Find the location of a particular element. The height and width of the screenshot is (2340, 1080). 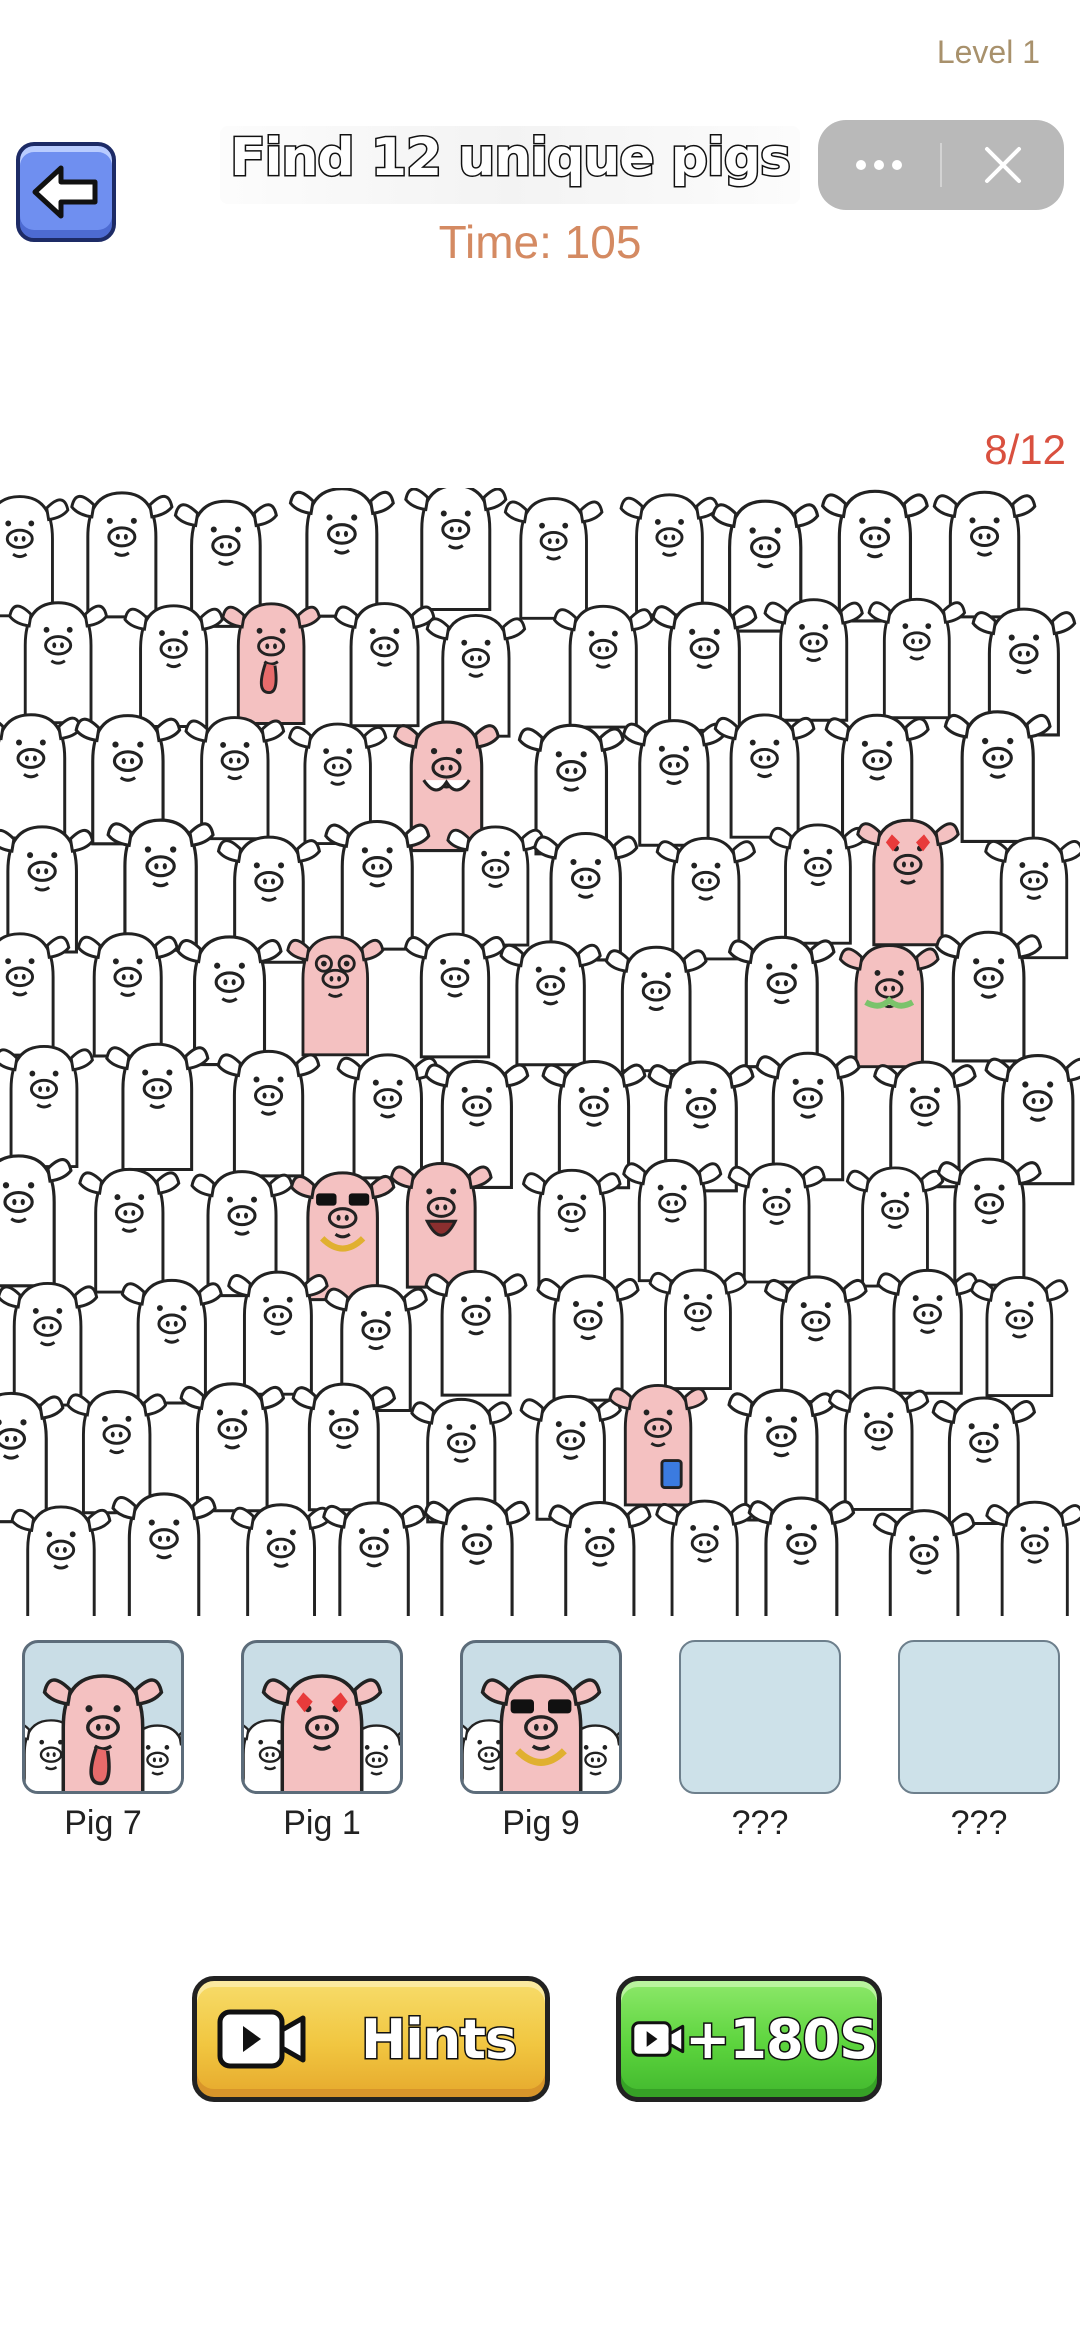

add-time-button: +180S is located at coordinates (749, 2039).